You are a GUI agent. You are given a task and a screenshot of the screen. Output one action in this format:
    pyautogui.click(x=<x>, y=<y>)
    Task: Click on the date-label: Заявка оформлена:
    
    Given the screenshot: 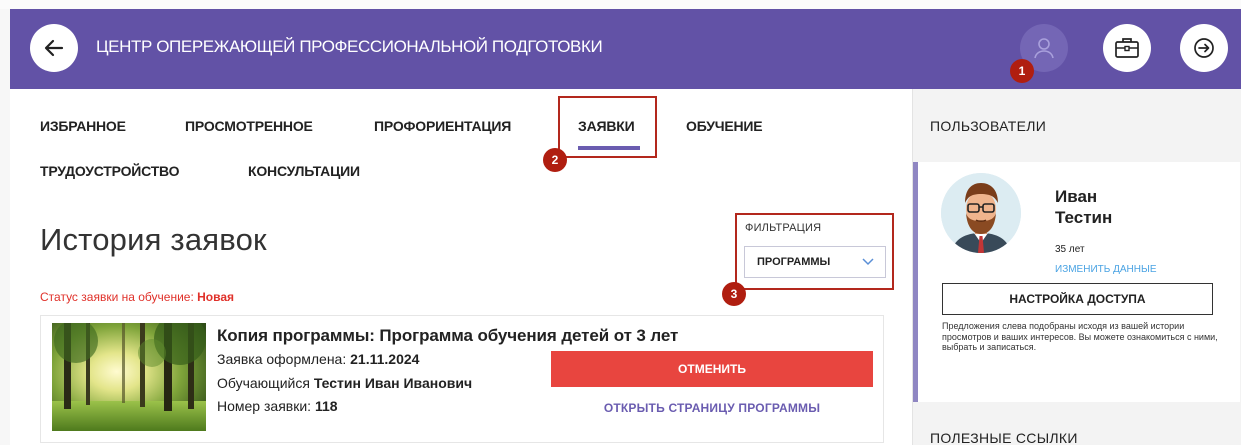 What is the action you would take?
    pyautogui.click(x=282, y=359)
    